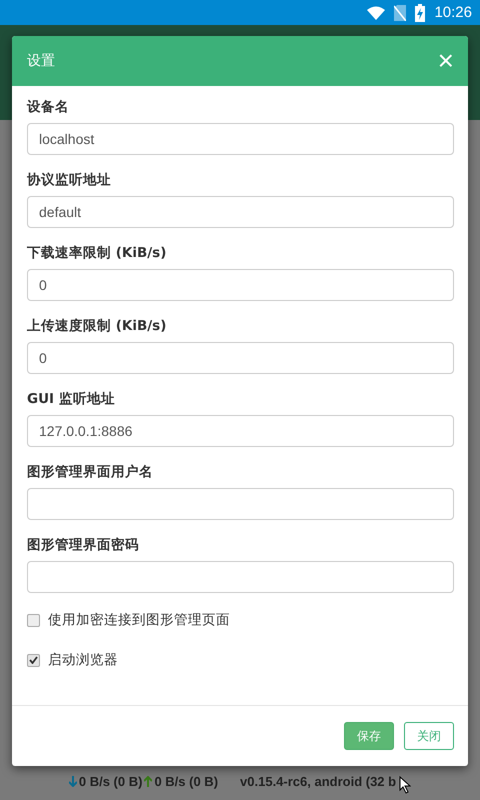 The height and width of the screenshot is (800, 480). Describe the element at coordinates (240, 212) in the screenshot. I see `input-field: default` at that location.